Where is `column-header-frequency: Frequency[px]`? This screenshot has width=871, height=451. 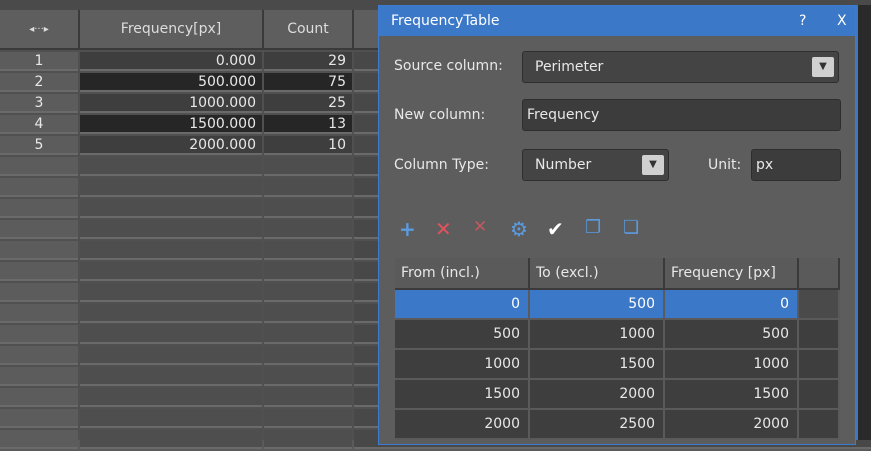
column-header-frequency: Frequency[px] is located at coordinates (172, 30).